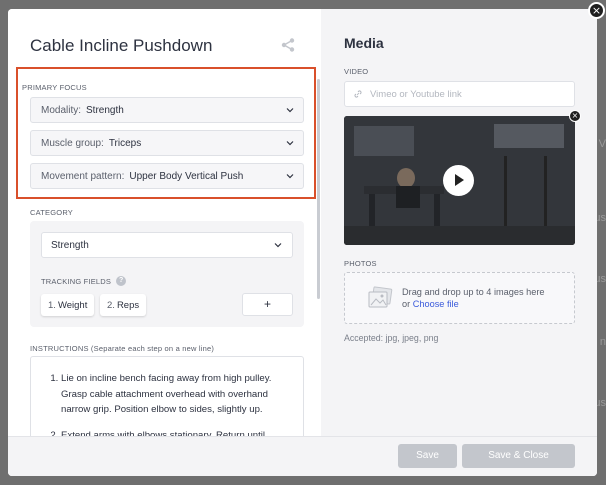  I want to click on add-tracking-field-button: +, so click(267, 304).